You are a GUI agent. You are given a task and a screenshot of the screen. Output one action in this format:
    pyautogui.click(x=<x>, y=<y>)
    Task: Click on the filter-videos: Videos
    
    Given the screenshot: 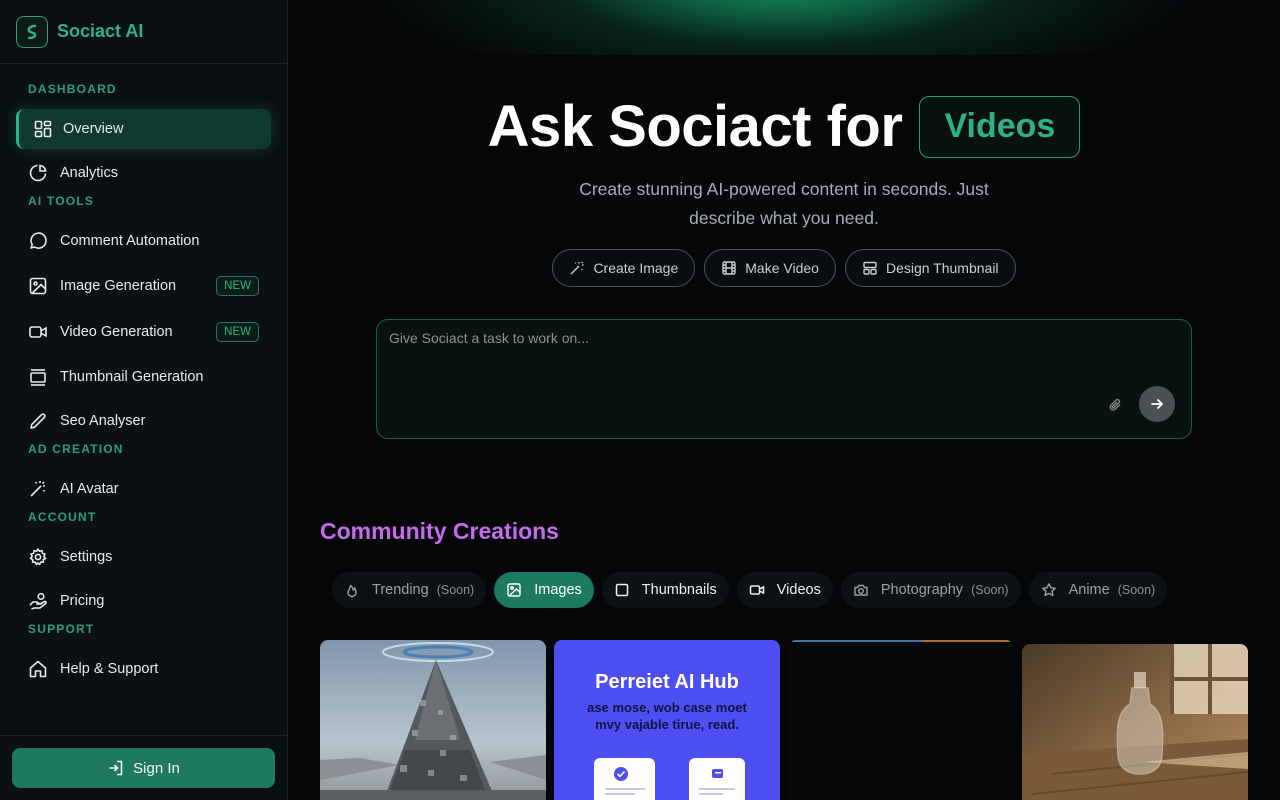 What is the action you would take?
    pyautogui.click(x=784, y=590)
    